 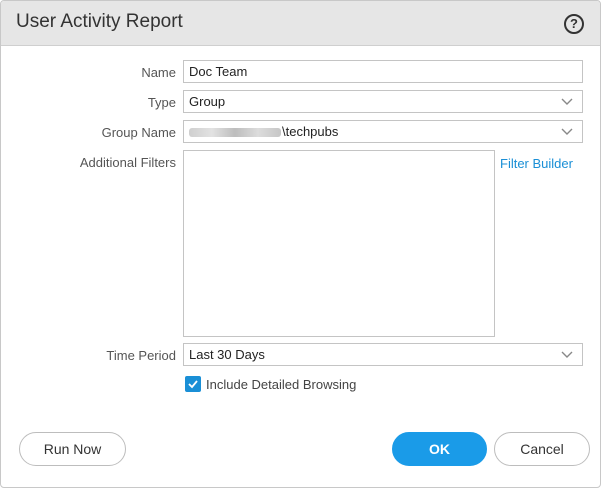 What do you see at coordinates (161, 102) in the screenshot?
I see `type-label: Type` at bounding box center [161, 102].